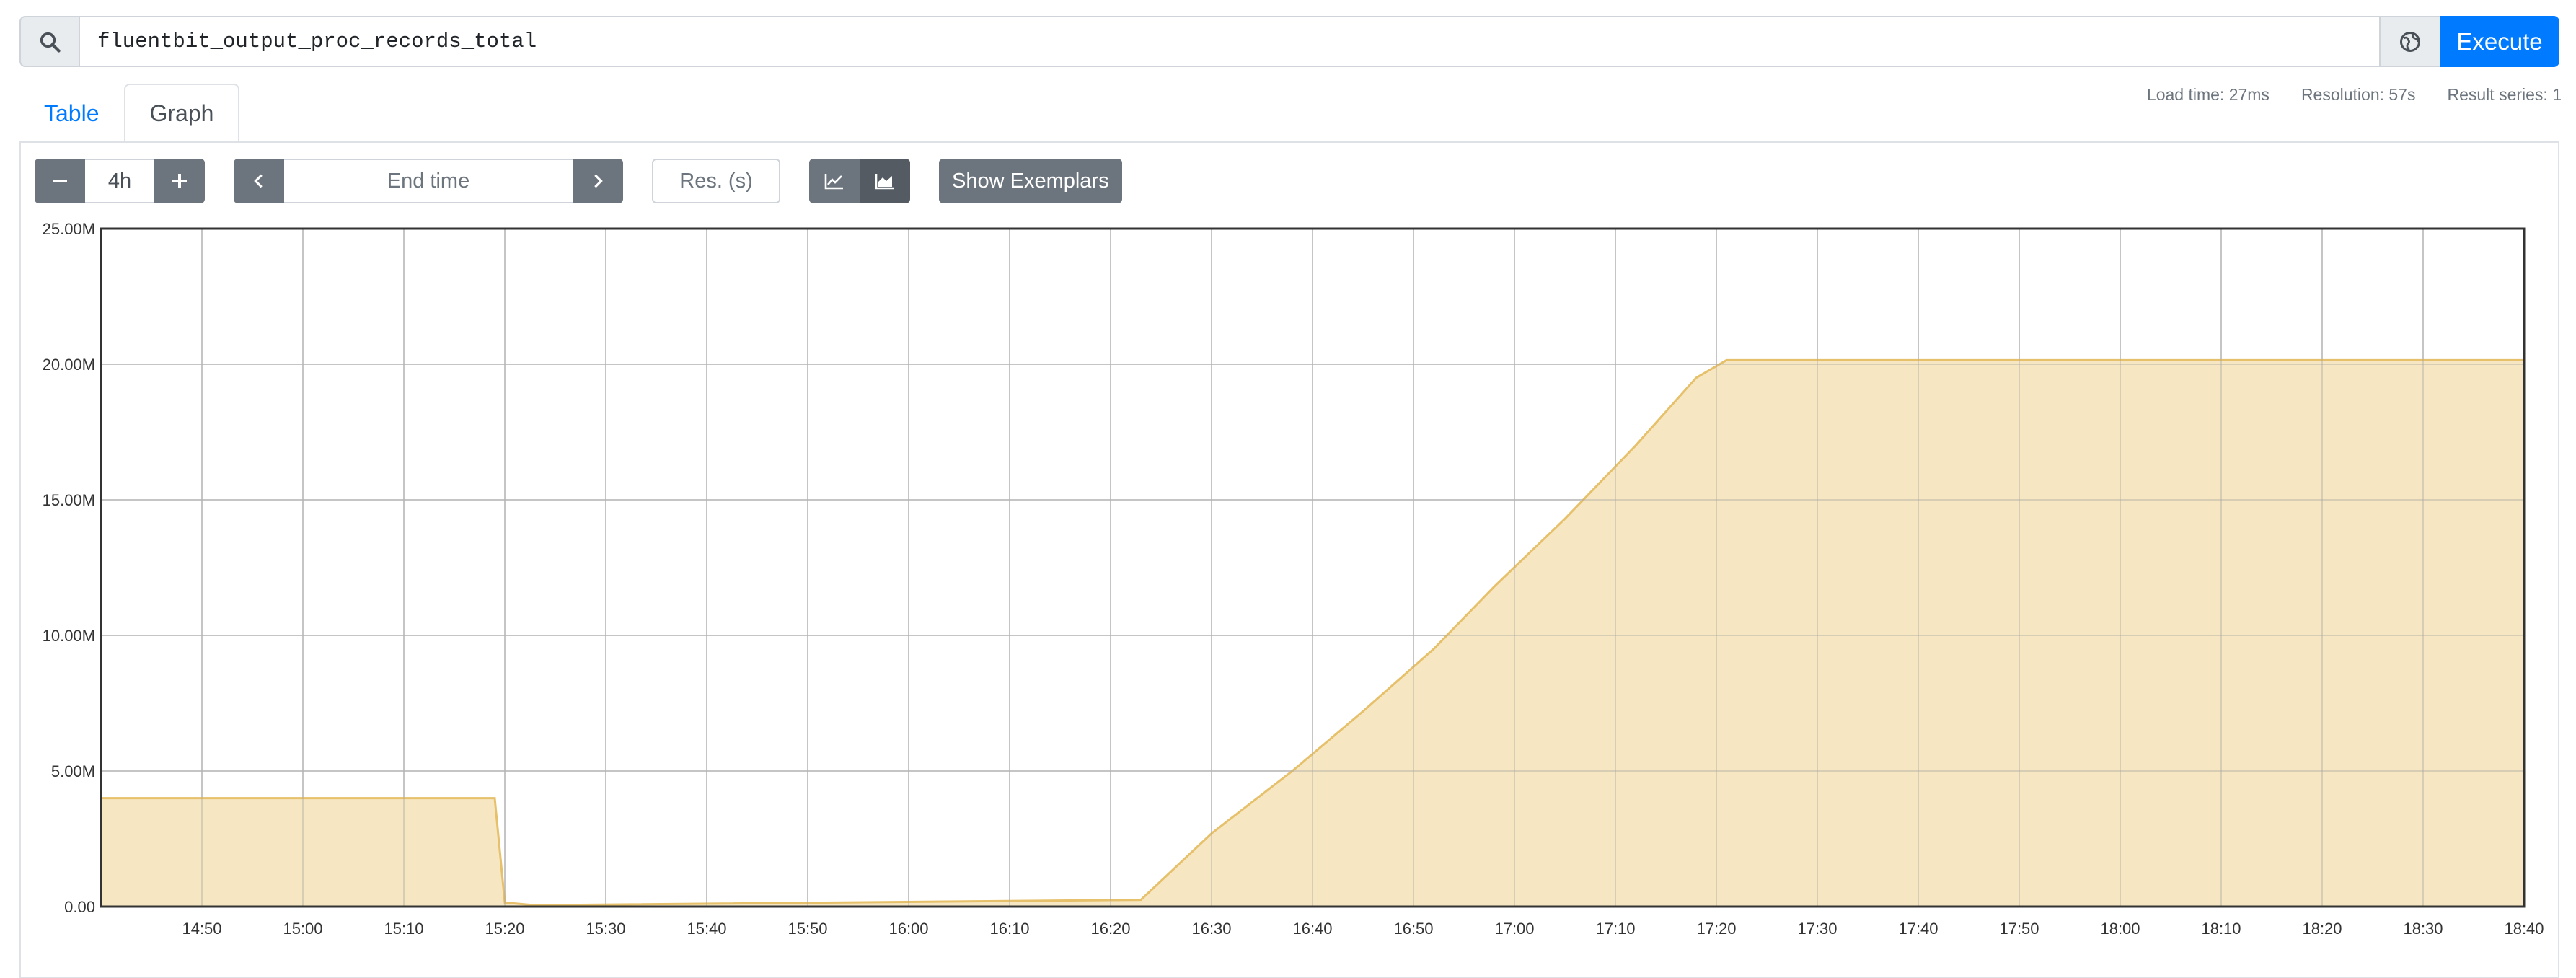 This screenshot has height=978, width=2576. I want to click on y-tick-label: 15.00M, so click(69, 500).